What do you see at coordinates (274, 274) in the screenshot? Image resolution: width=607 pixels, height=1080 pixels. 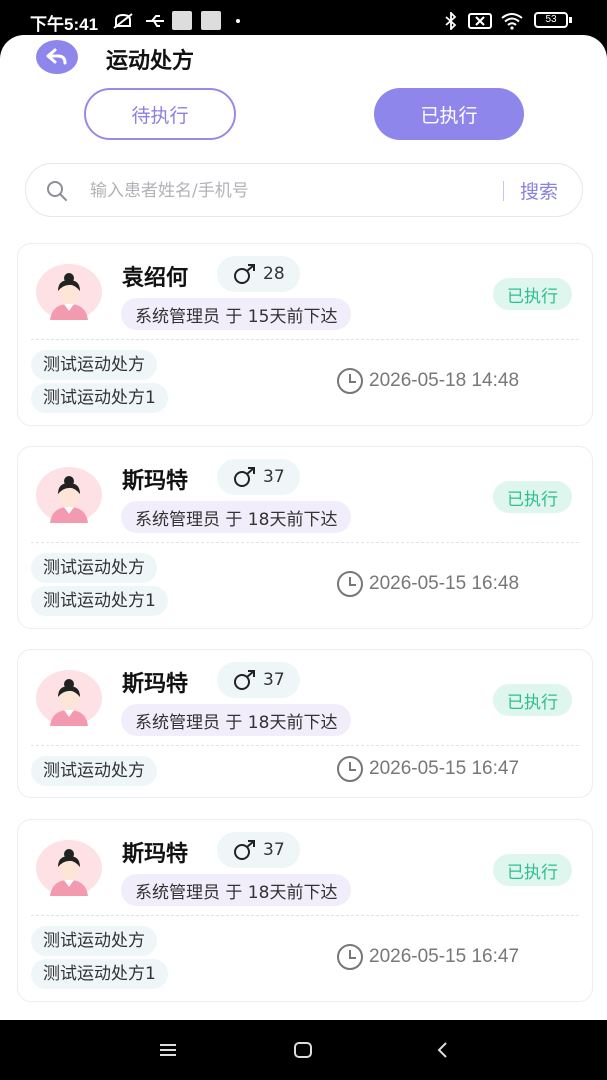 I see `patient-age: 28` at bounding box center [274, 274].